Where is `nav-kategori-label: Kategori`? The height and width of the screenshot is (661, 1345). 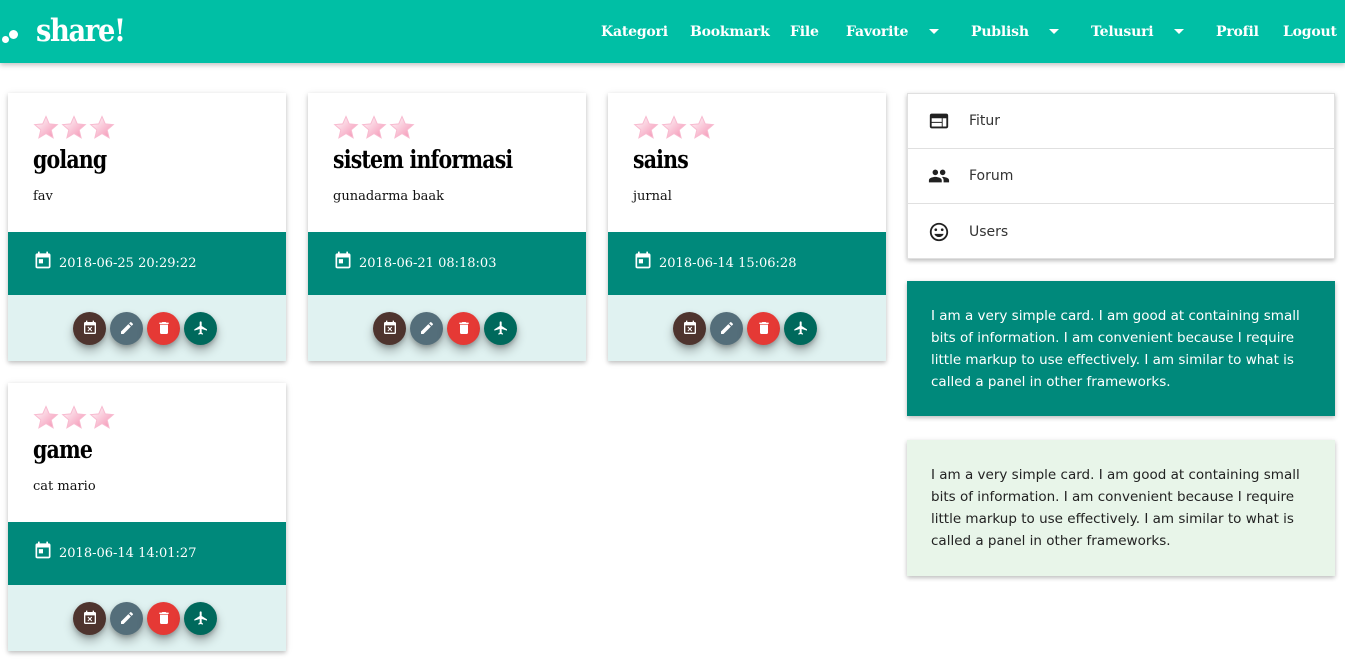
nav-kategori-label: Kategori is located at coordinates (634, 31).